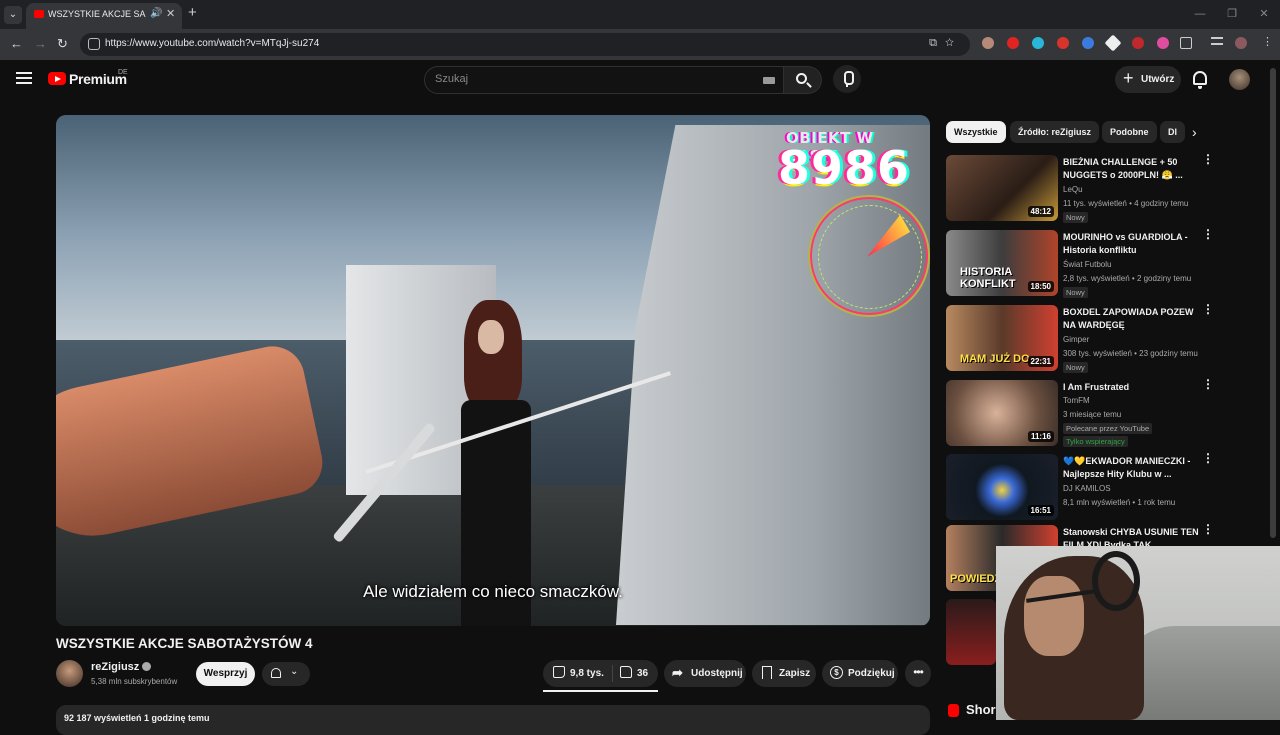  Describe the element at coordinates (1002, 487) in the screenshot. I see `video-thumbnail: 16:51` at that location.